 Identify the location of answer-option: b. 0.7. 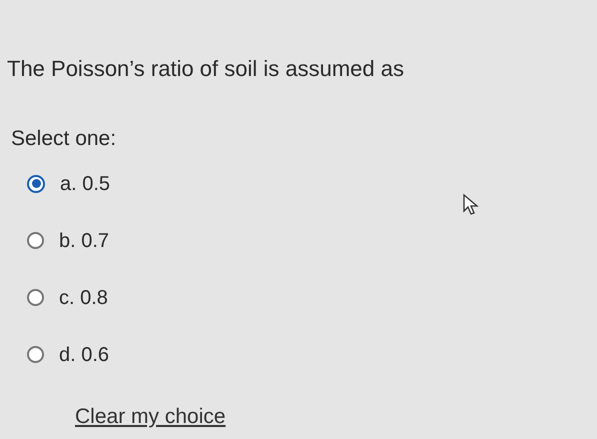
(312, 241).